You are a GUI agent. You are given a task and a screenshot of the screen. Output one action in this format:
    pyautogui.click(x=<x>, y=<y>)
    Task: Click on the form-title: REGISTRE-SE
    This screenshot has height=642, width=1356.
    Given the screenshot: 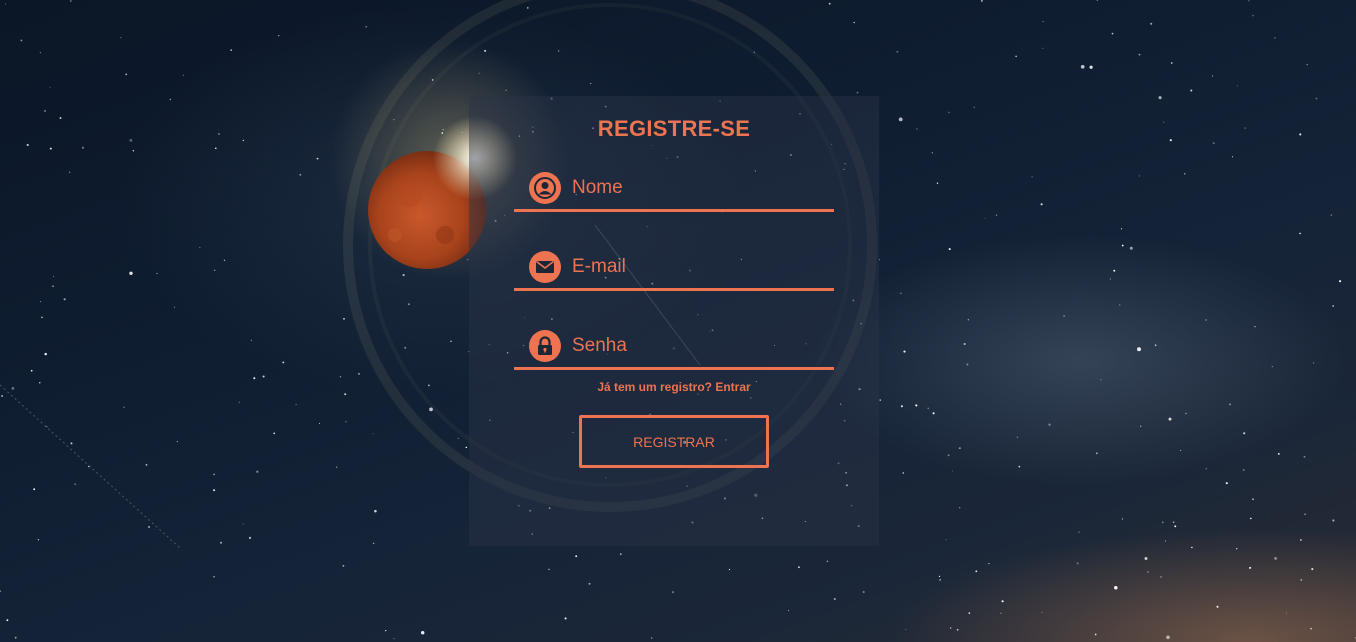 What is the action you would take?
    pyautogui.click(x=674, y=128)
    